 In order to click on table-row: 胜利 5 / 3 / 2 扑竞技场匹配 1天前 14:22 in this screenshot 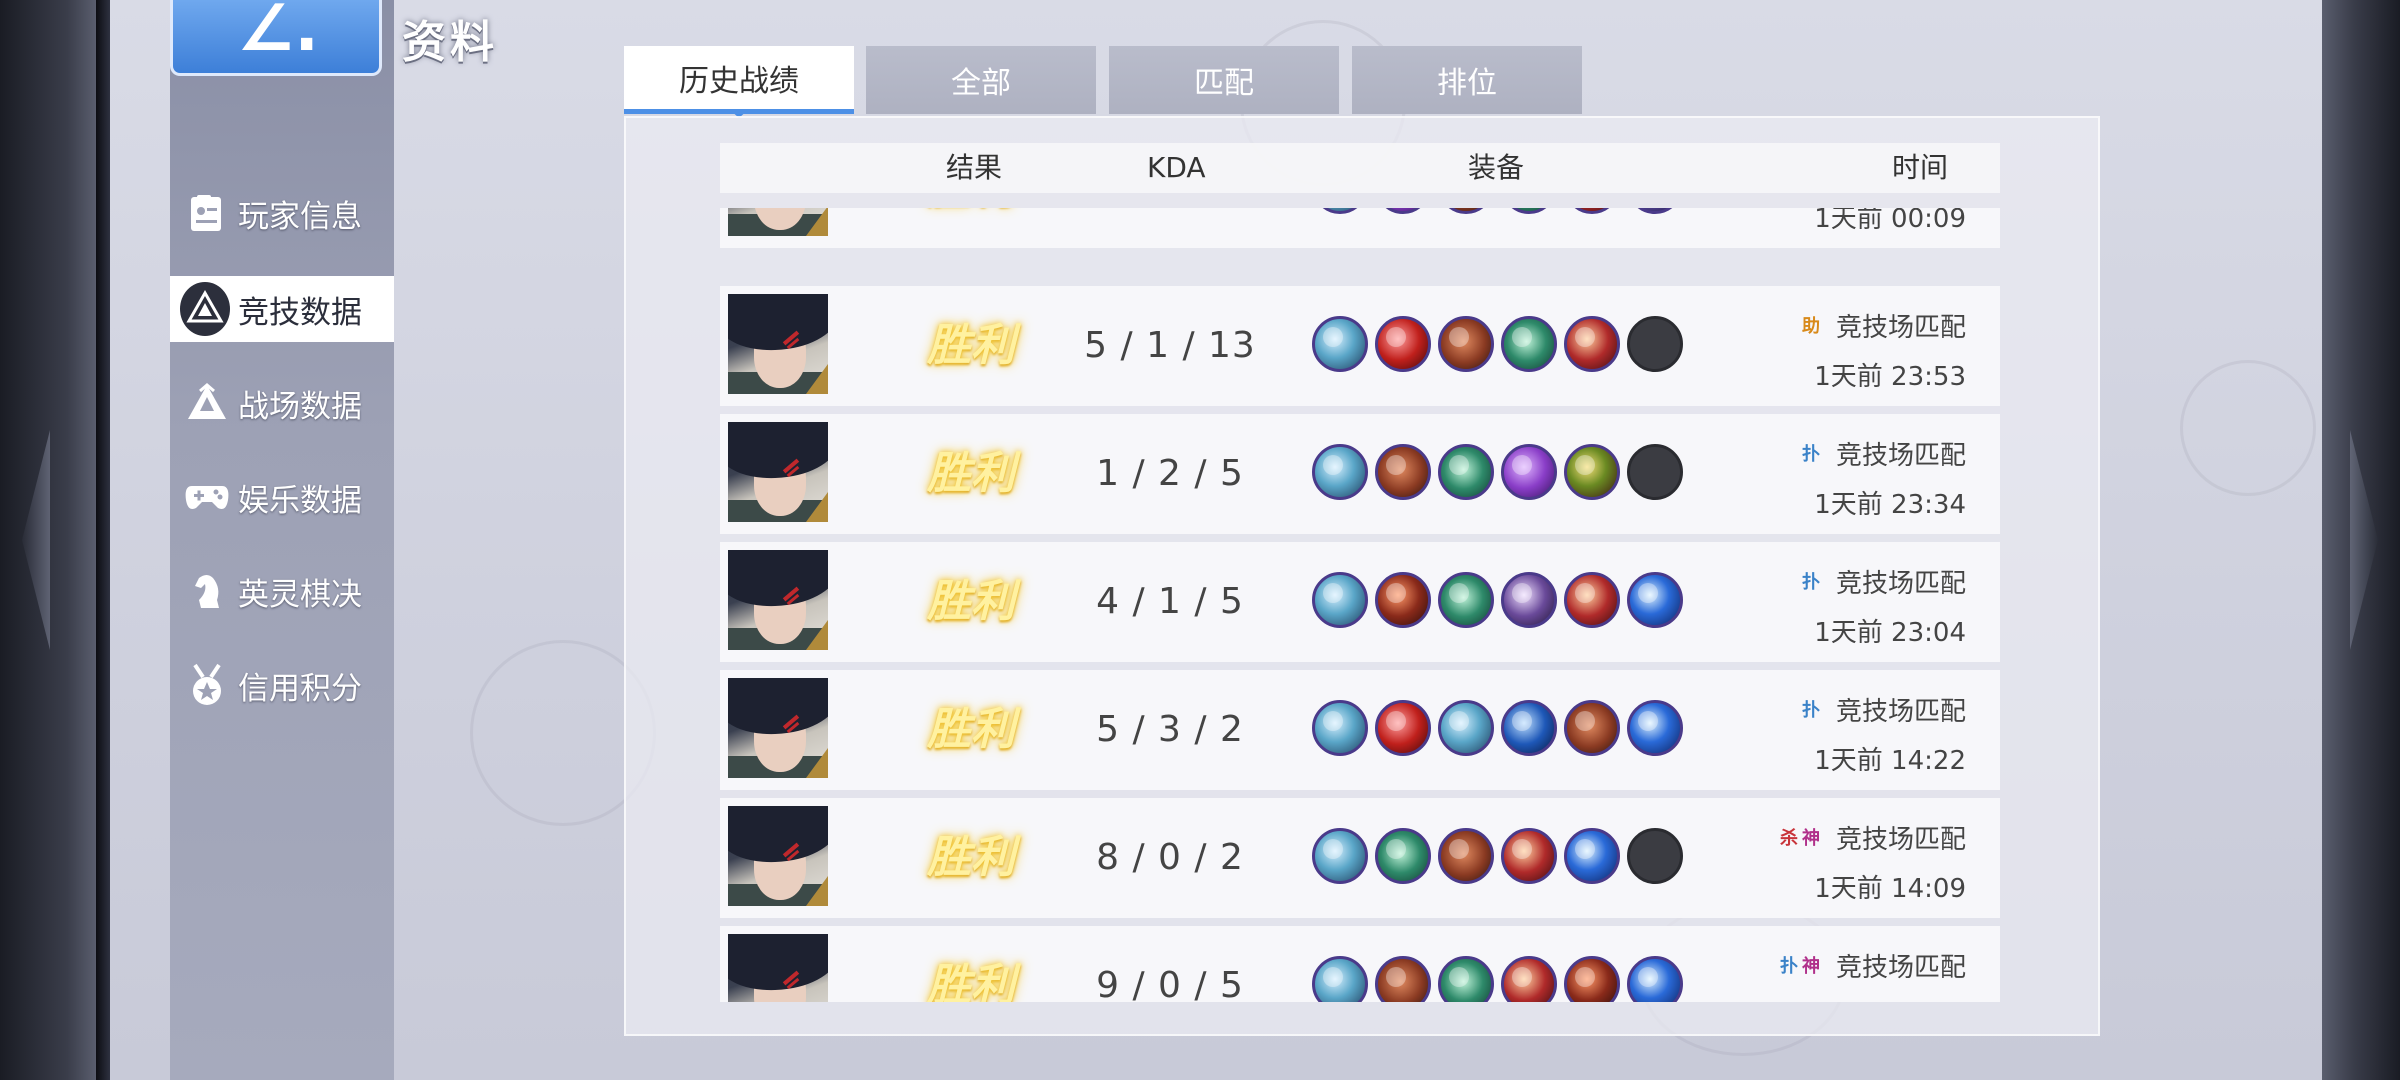, I will do `click(1360, 730)`.